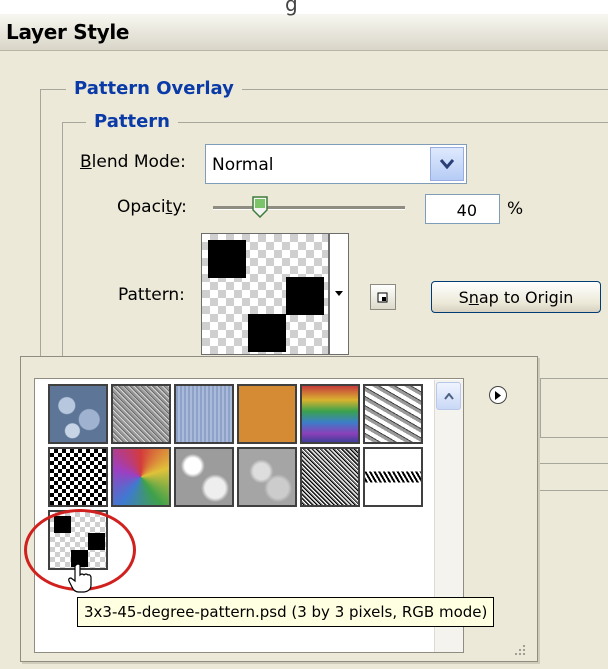  What do you see at coordinates (267, 414) in the screenshot?
I see `orange-paper-pattern-tile` at bounding box center [267, 414].